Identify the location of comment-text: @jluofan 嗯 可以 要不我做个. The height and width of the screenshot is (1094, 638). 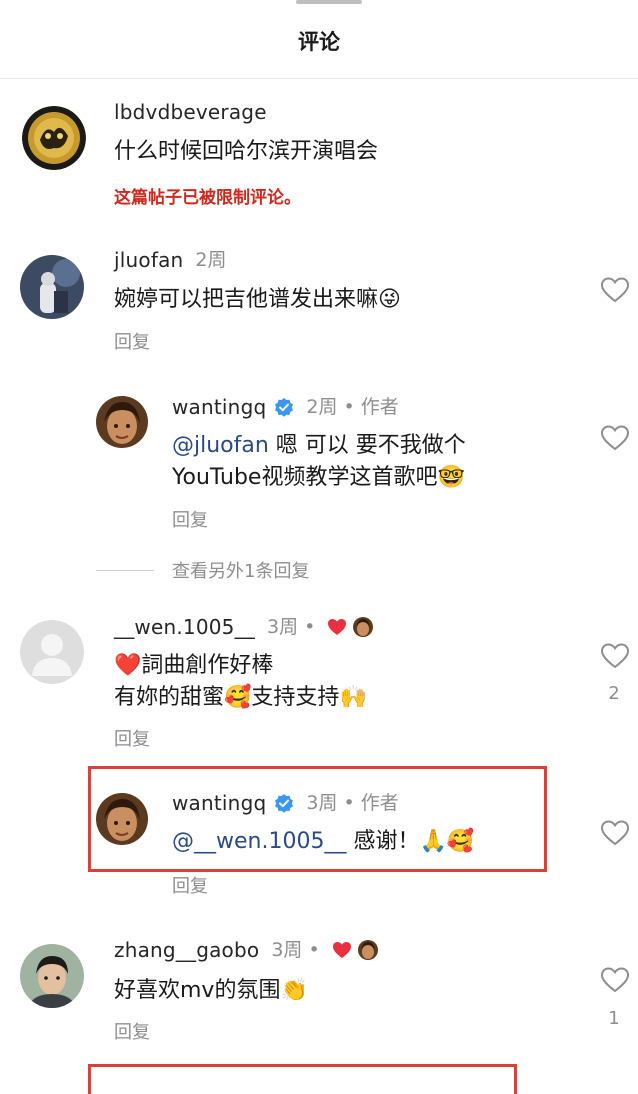
(319, 445).